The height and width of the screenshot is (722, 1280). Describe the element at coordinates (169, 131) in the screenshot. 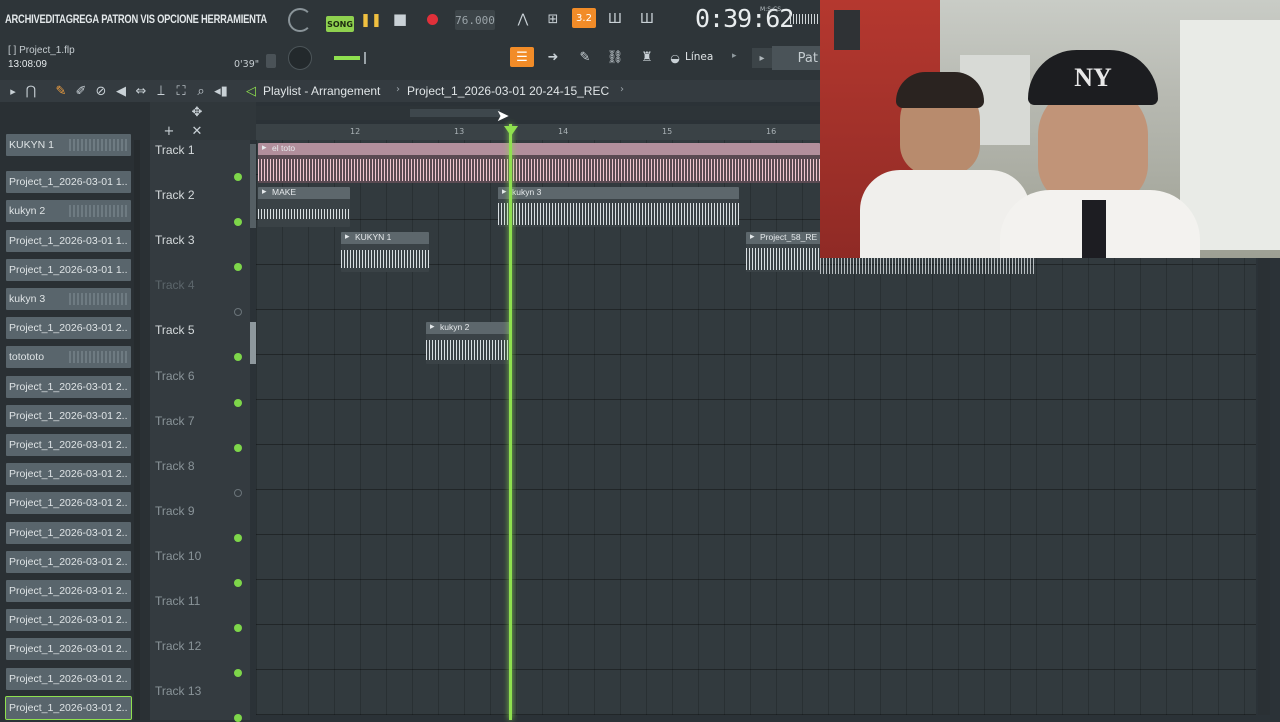

I see `add-track-icon: +` at that location.